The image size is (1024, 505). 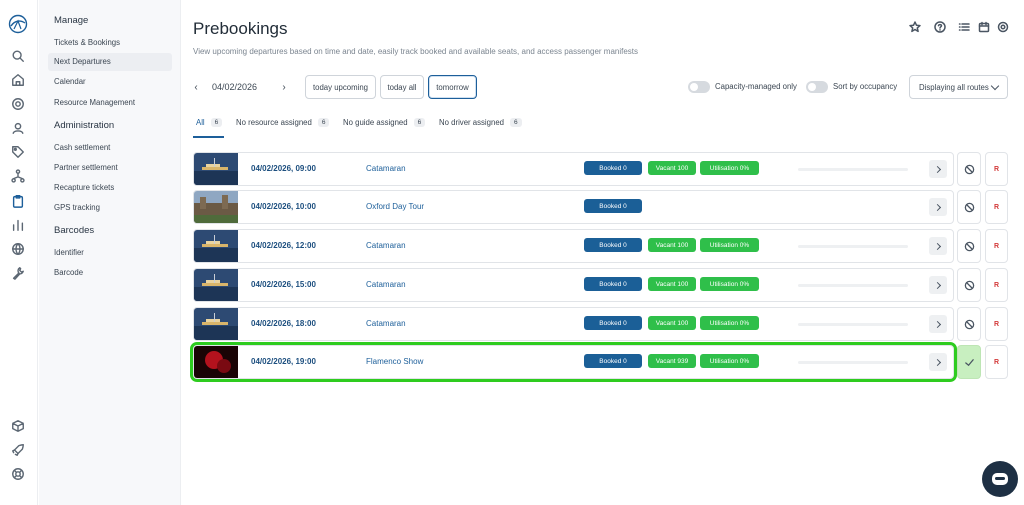 What do you see at coordinates (110, 43) in the screenshot?
I see `menu-item-tickets-bookings: Tickets & Bookings` at bounding box center [110, 43].